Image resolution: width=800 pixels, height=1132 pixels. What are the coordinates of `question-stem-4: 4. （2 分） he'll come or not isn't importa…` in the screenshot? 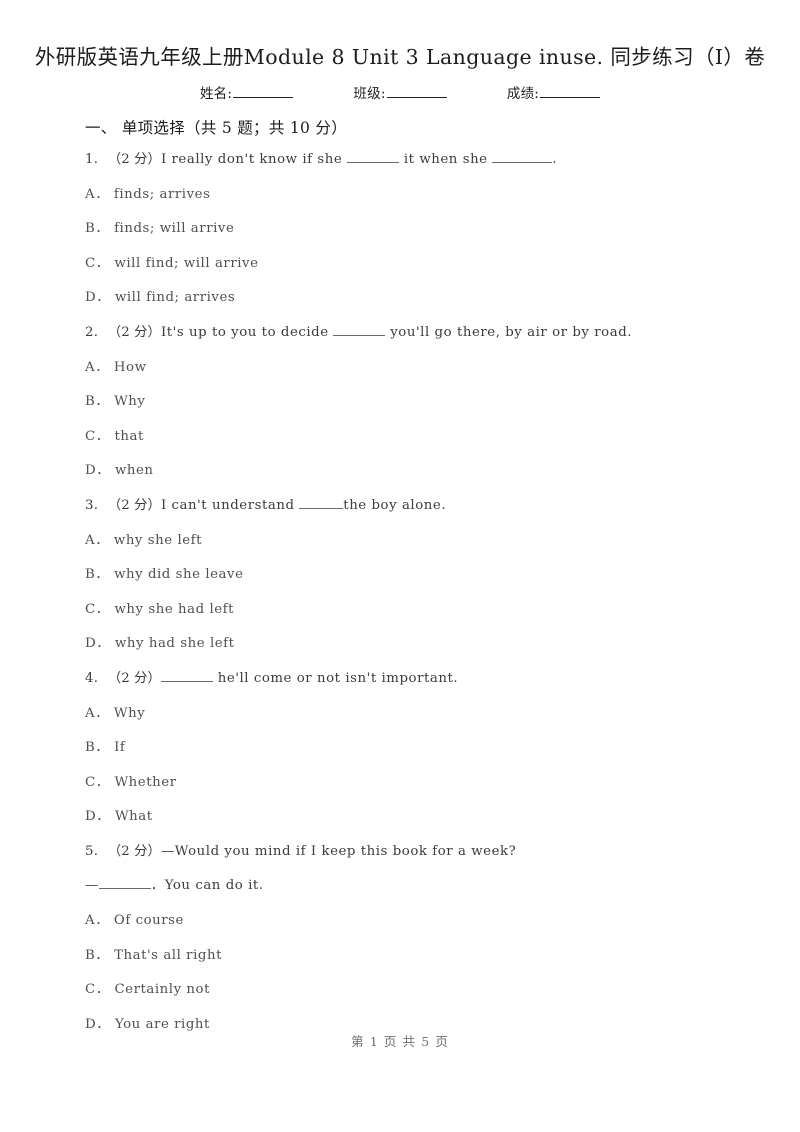 It's located at (425, 686).